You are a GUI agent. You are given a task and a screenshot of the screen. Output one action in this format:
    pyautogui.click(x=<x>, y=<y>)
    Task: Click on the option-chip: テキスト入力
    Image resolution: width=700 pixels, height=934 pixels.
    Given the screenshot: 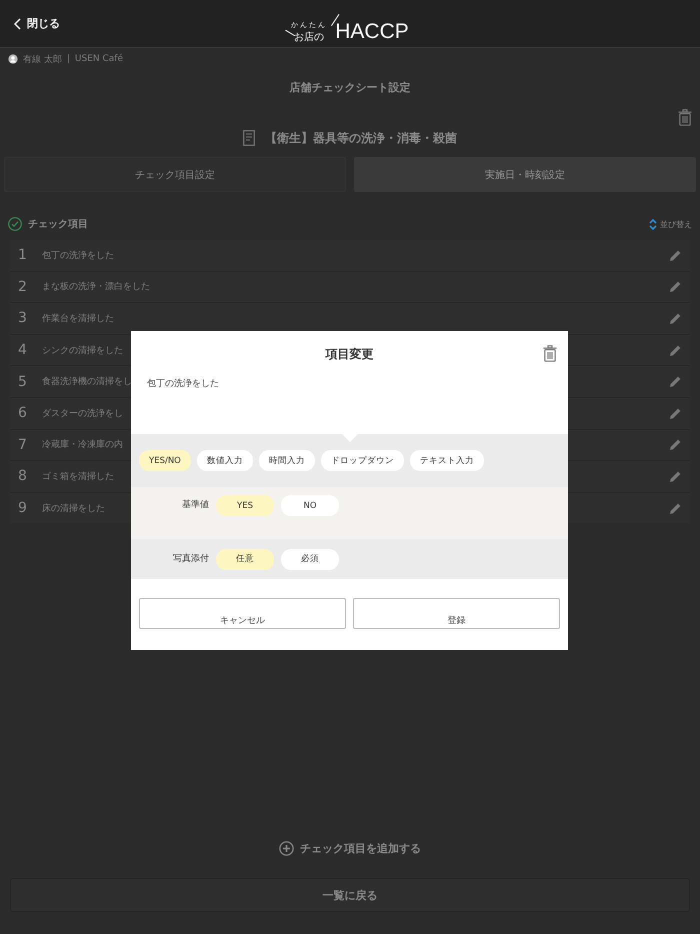 What is the action you would take?
    pyautogui.click(x=447, y=460)
    